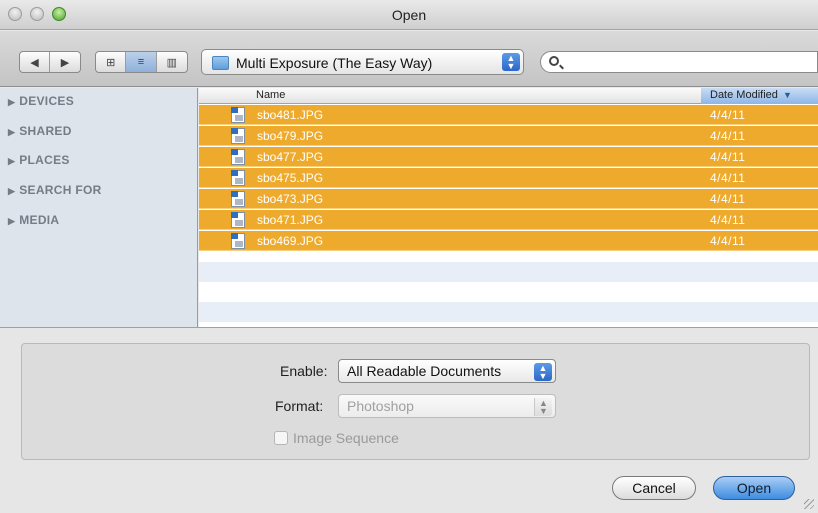 Image resolution: width=818 pixels, height=513 pixels. I want to click on list-view-button: ≡, so click(141, 62).